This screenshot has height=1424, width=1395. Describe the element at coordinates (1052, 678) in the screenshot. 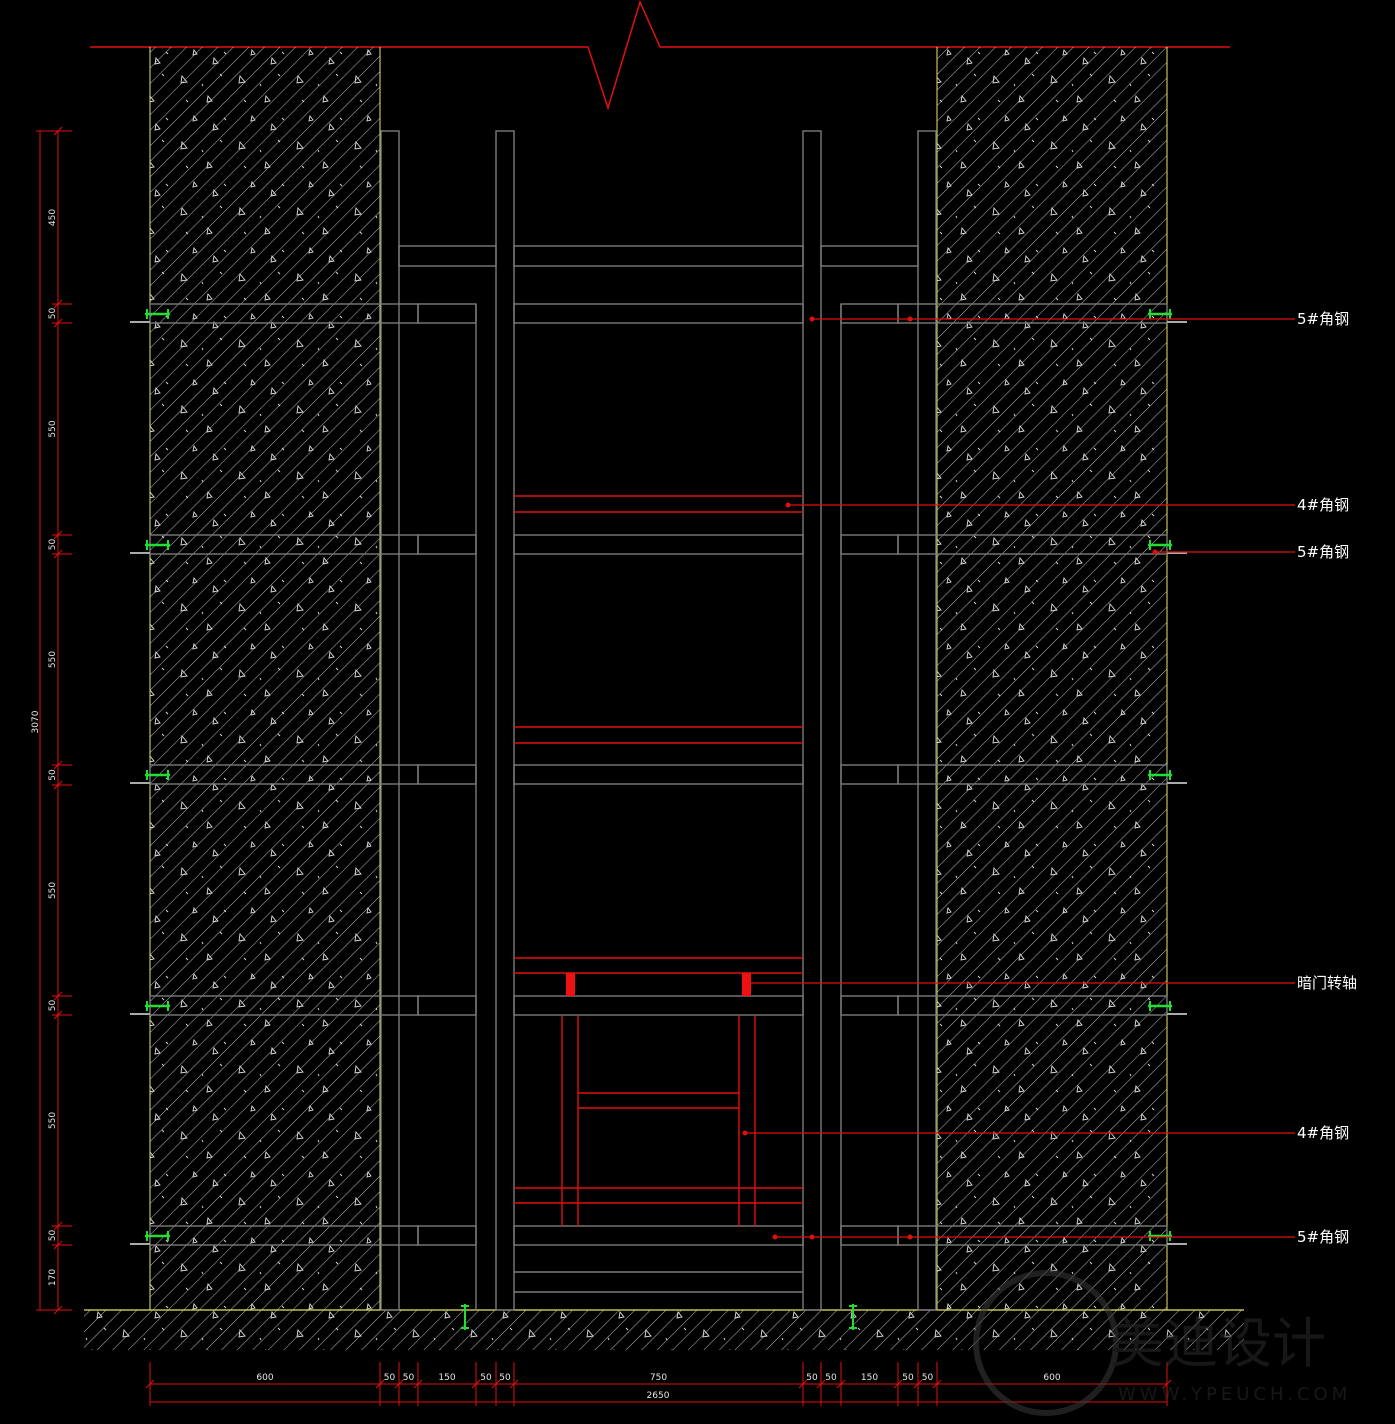

I see `right-wall` at that location.